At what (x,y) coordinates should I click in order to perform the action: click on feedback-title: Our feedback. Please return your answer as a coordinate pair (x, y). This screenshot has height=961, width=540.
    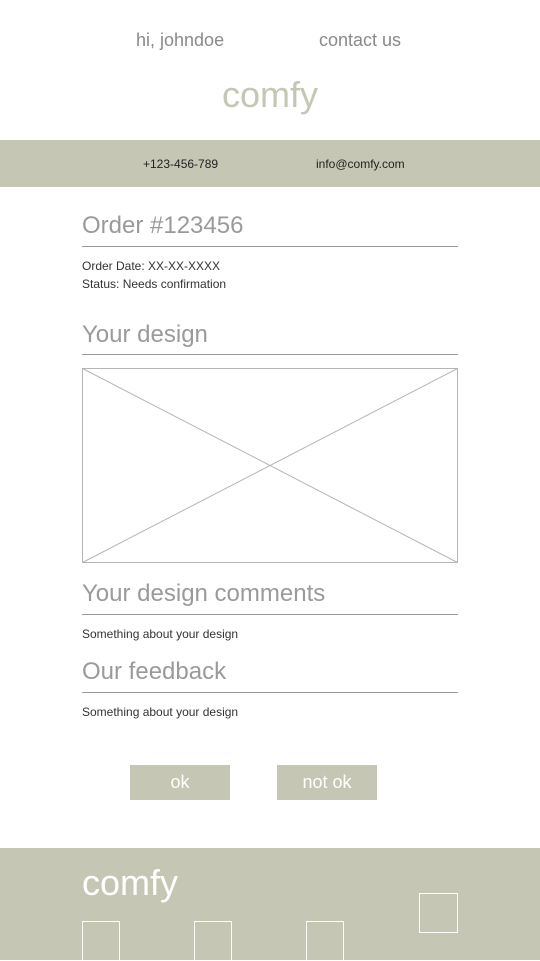
    Looking at the image, I should click on (270, 675).